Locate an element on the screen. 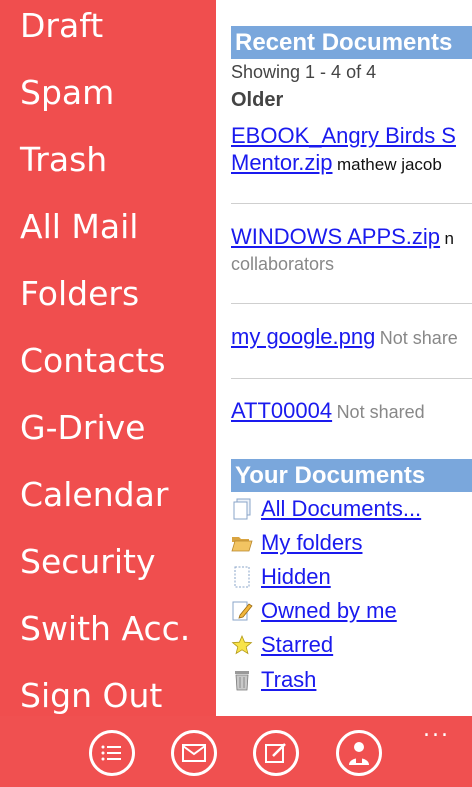  doc-row: WINDOWS APPS.zip n is located at coordinates (342, 237).